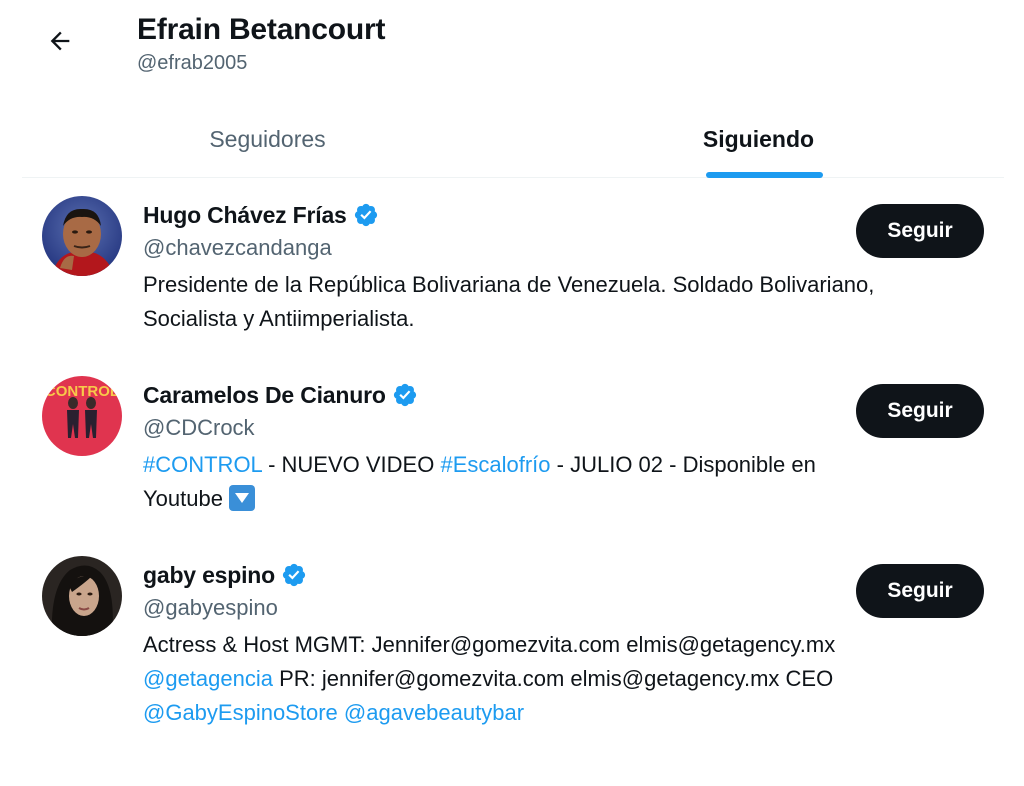  What do you see at coordinates (192, 63) in the screenshot?
I see `profile-handle: @efrab2005` at bounding box center [192, 63].